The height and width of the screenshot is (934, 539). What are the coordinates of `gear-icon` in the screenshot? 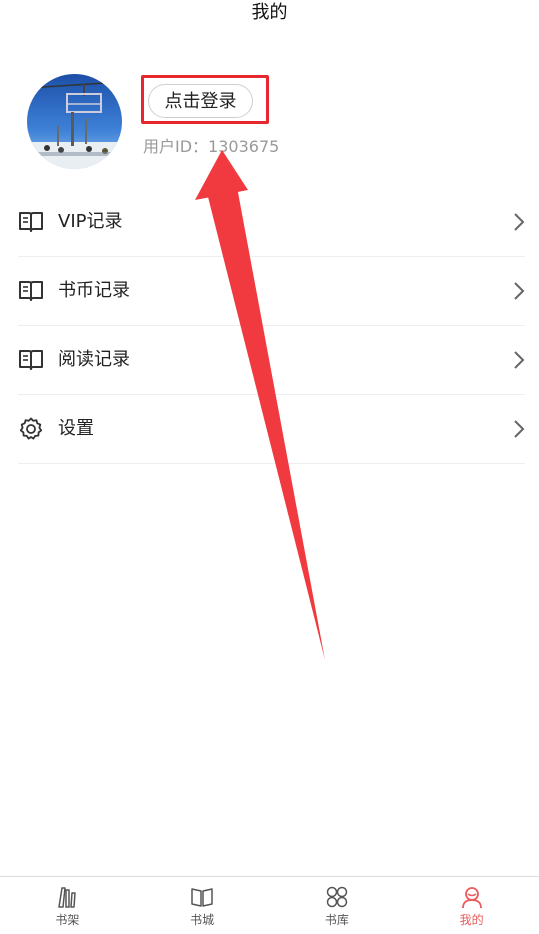 It's located at (31, 428).